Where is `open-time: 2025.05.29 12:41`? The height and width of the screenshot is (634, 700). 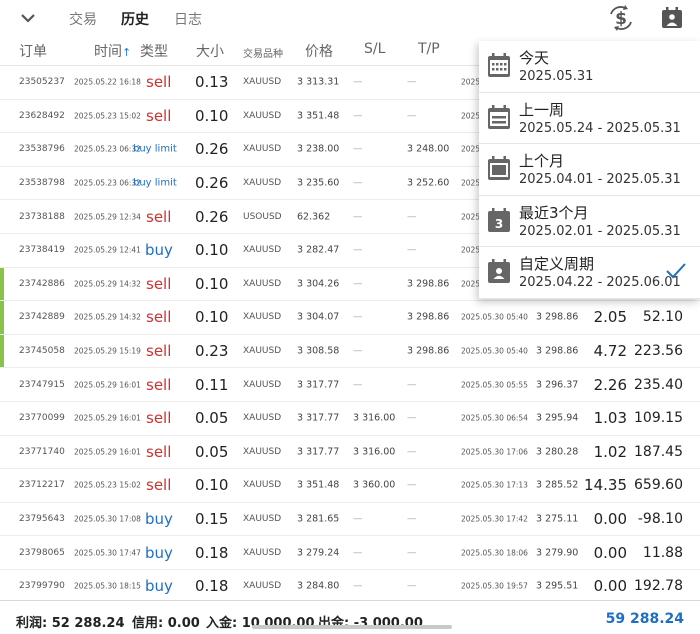 open-time: 2025.05.29 12:41 is located at coordinates (107, 250).